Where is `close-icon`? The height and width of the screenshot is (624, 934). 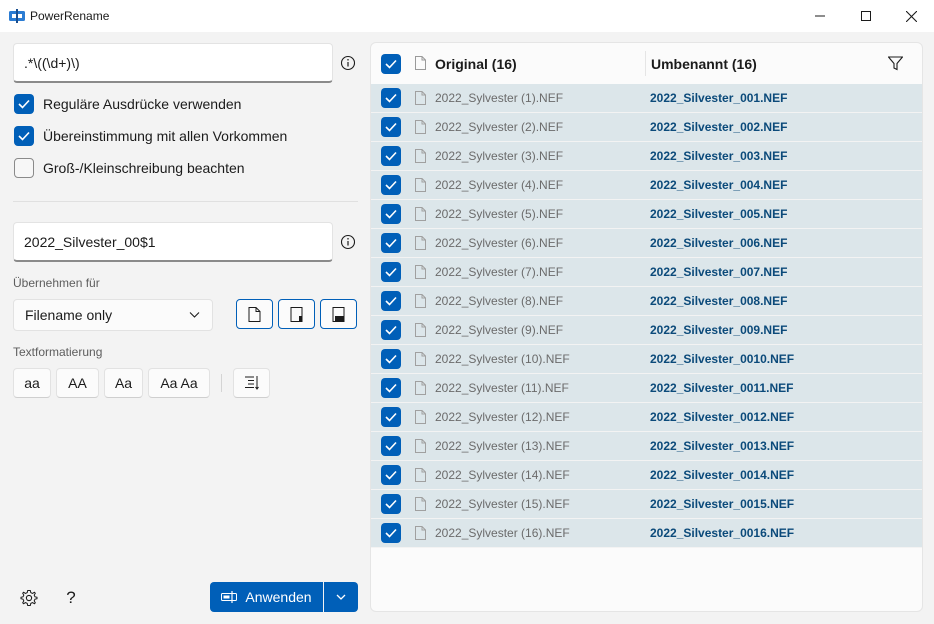 close-icon is located at coordinates (911, 16).